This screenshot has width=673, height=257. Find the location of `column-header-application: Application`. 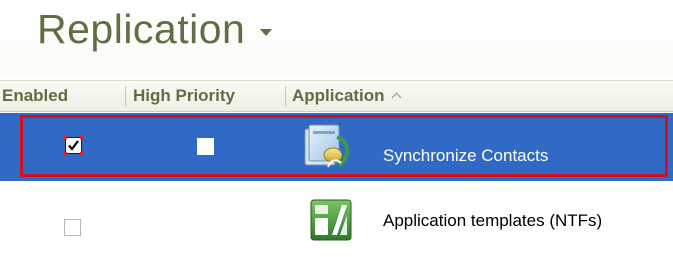

column-header-application: Application is located at coordinates (347, 96).